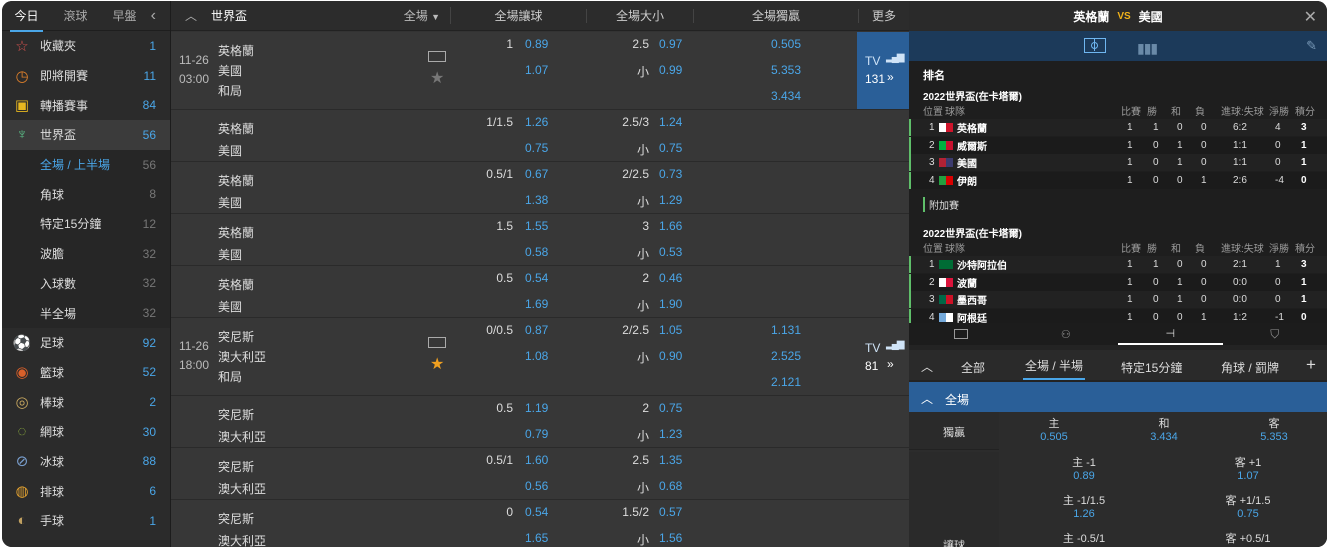 Image resolution: width=1329 pixels, height=549 pixels. I want to click on handicap-away-odds: 1.69, so click(536, 304).